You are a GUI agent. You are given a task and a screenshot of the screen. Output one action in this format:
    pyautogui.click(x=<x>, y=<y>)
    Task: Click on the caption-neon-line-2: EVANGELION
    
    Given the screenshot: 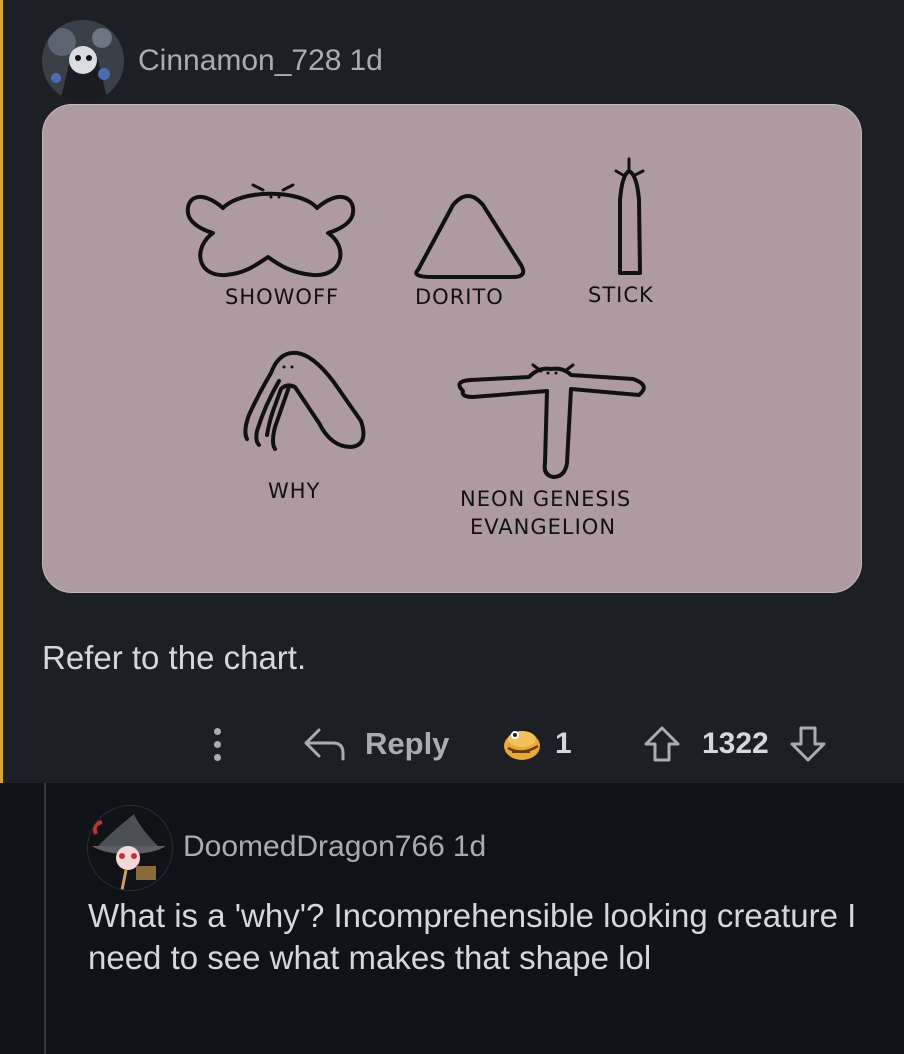 What is the action you would take?
    pyautogui.click(x=543, y=527)
    